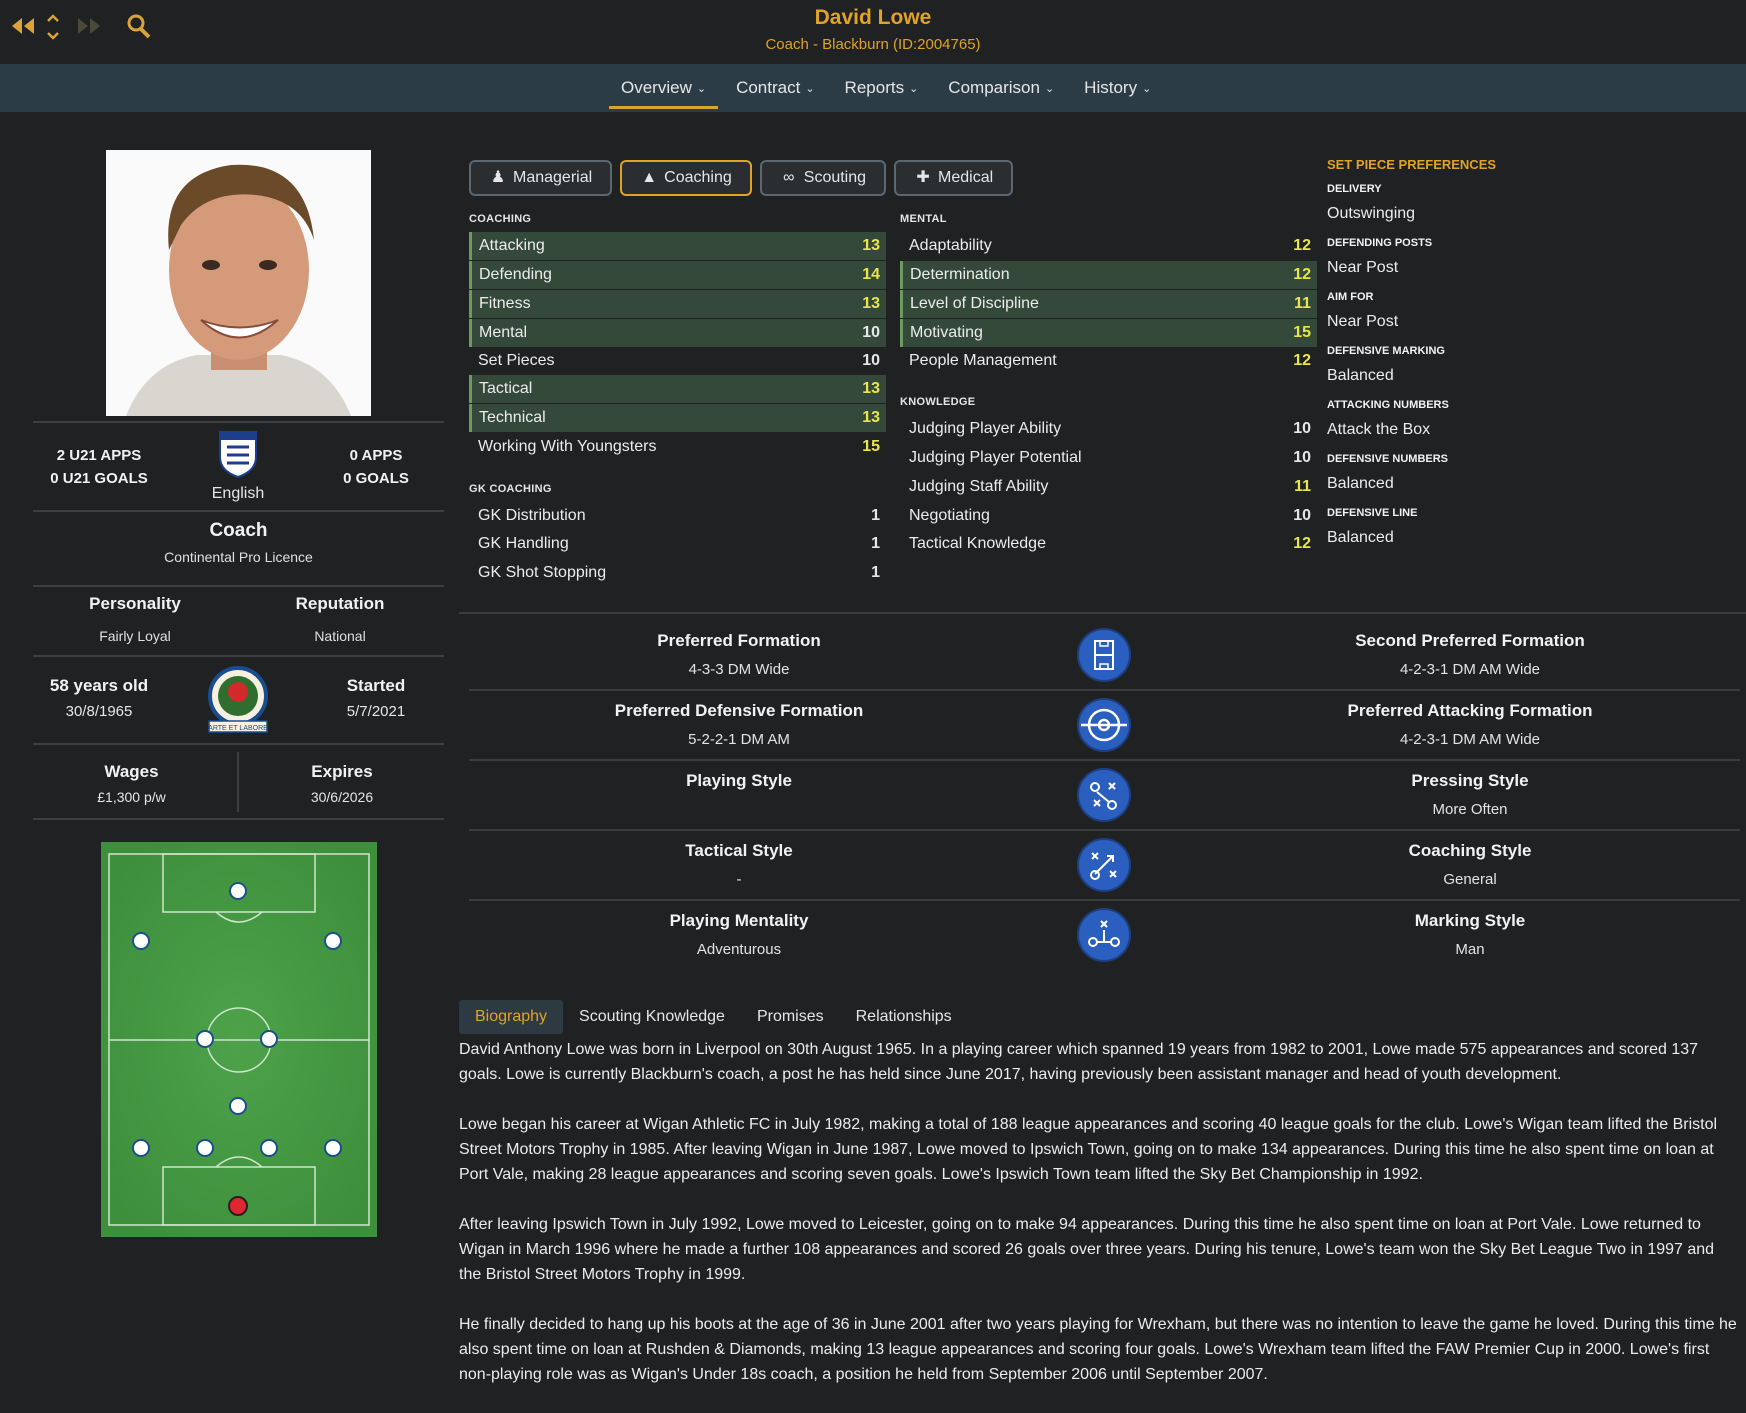  I want to click on playing-mentality-label: Playing Mentality, so click(739, 920).